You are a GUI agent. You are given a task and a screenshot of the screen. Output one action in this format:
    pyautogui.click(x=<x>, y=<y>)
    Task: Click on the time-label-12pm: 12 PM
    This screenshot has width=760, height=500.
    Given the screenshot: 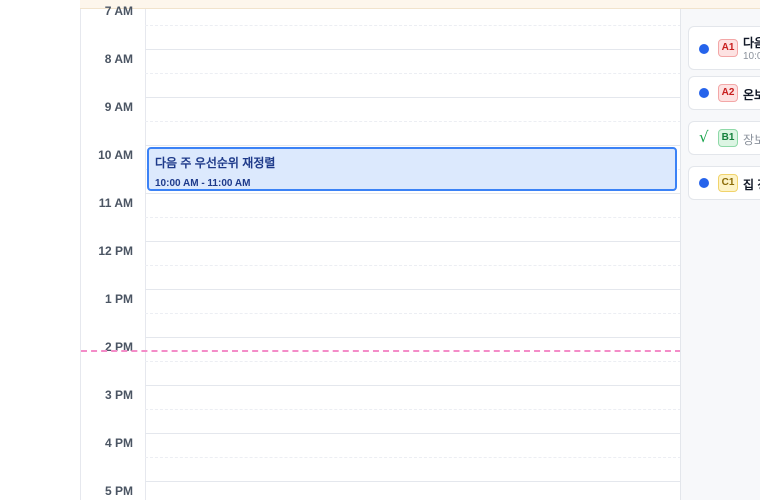 What is the action you would take?
    pyautogui.click(x=115, y=251)
    